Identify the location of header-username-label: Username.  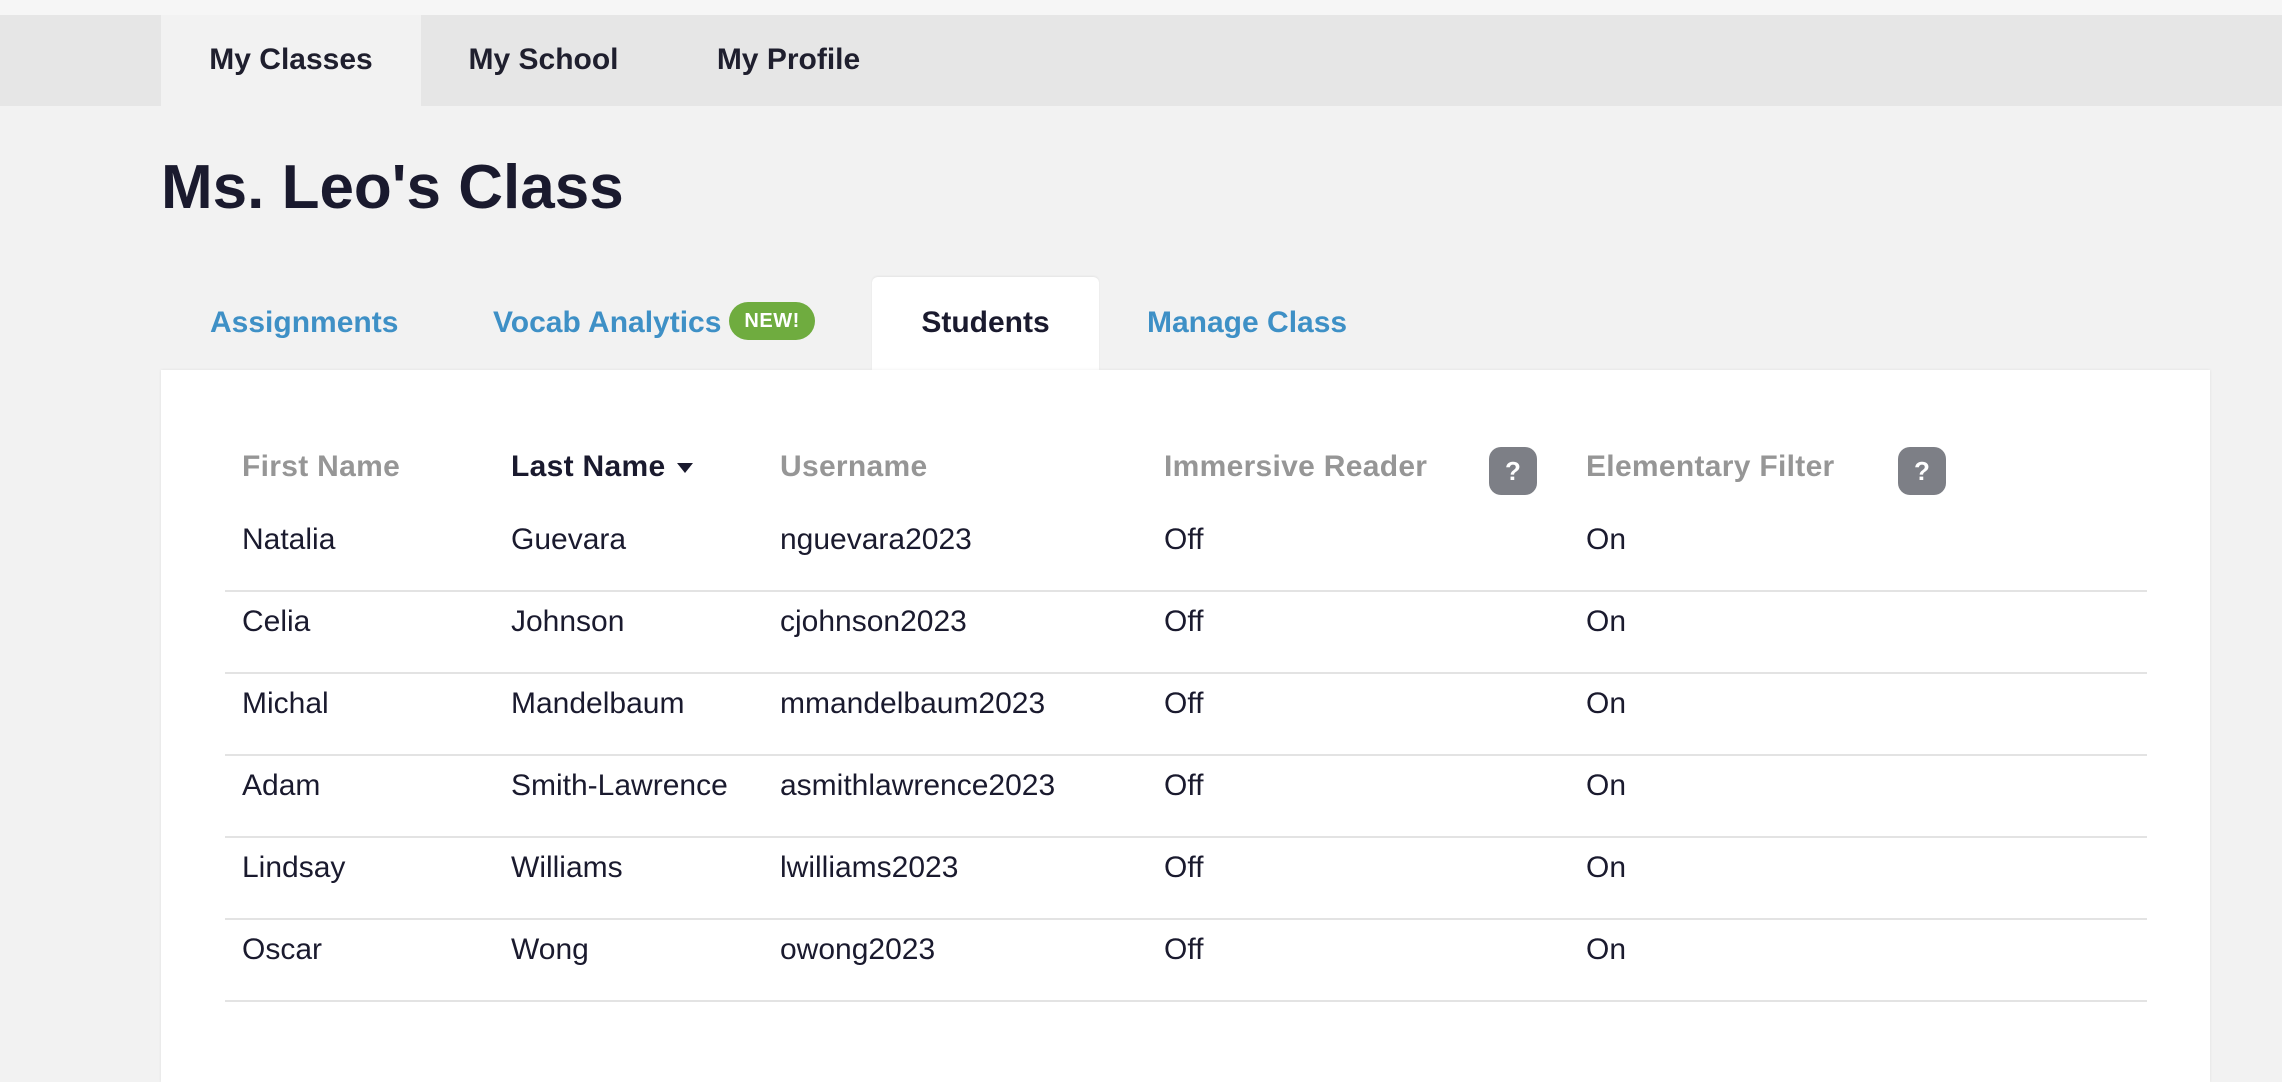
(854, 466).